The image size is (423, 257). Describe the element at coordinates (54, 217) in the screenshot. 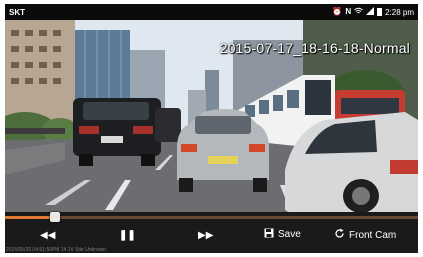

I see `seek-bar-thumb` at that location.